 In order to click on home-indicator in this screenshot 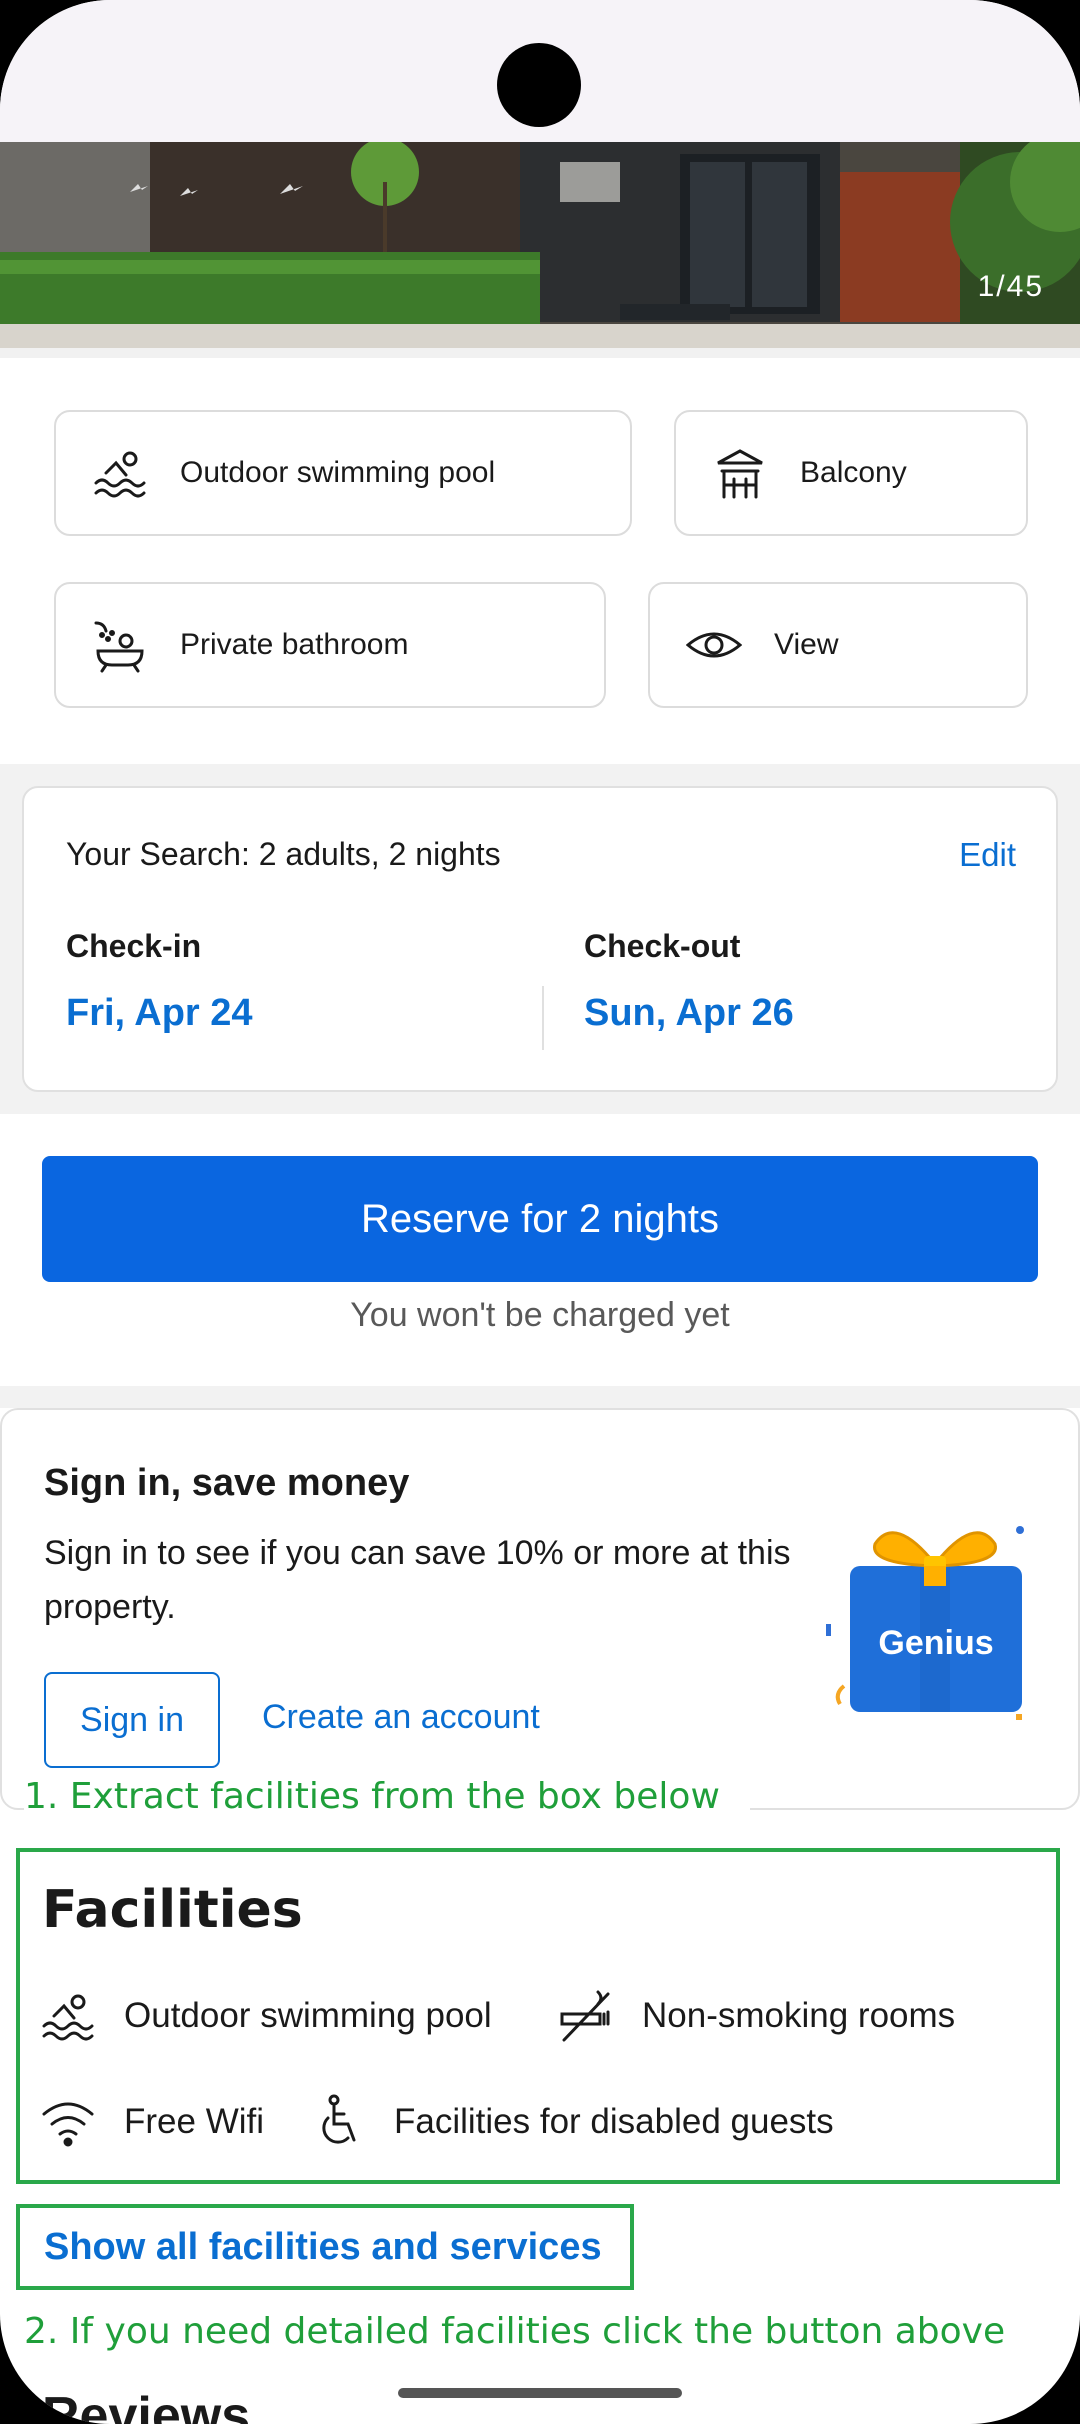, I will do `click(540, 2393)`.